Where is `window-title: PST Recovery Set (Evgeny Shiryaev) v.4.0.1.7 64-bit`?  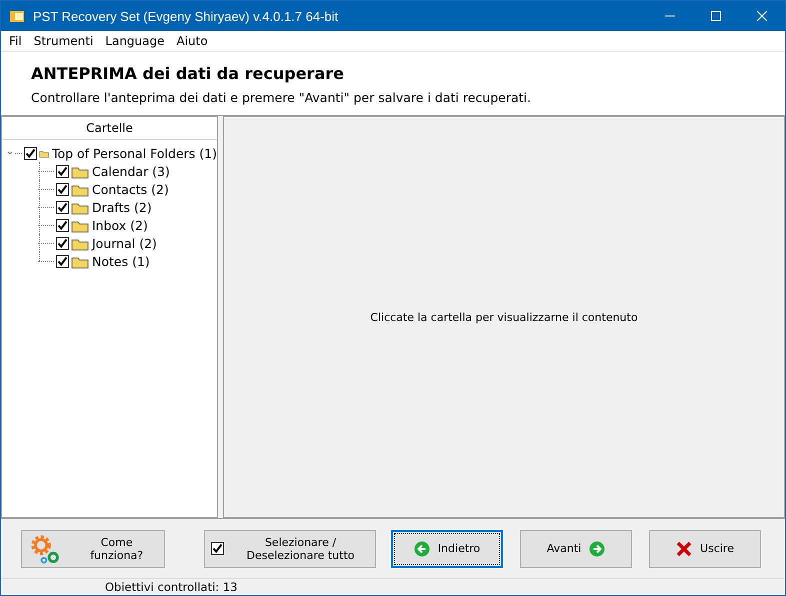 window-title: PST Recovery Set (Evgeny Shiryaev) v.4.0.1.7 64-bit is located at coordinates (186, 16).